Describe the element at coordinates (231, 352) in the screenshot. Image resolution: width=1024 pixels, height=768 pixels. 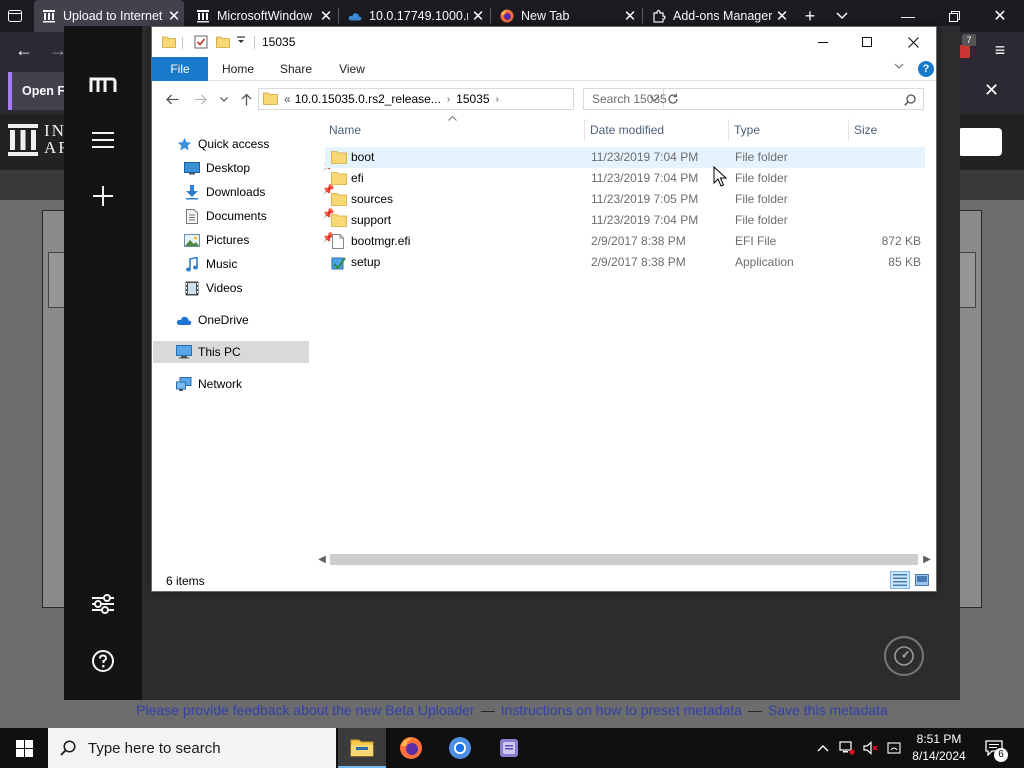
I see `nav-this-pc: This PC` at that location.